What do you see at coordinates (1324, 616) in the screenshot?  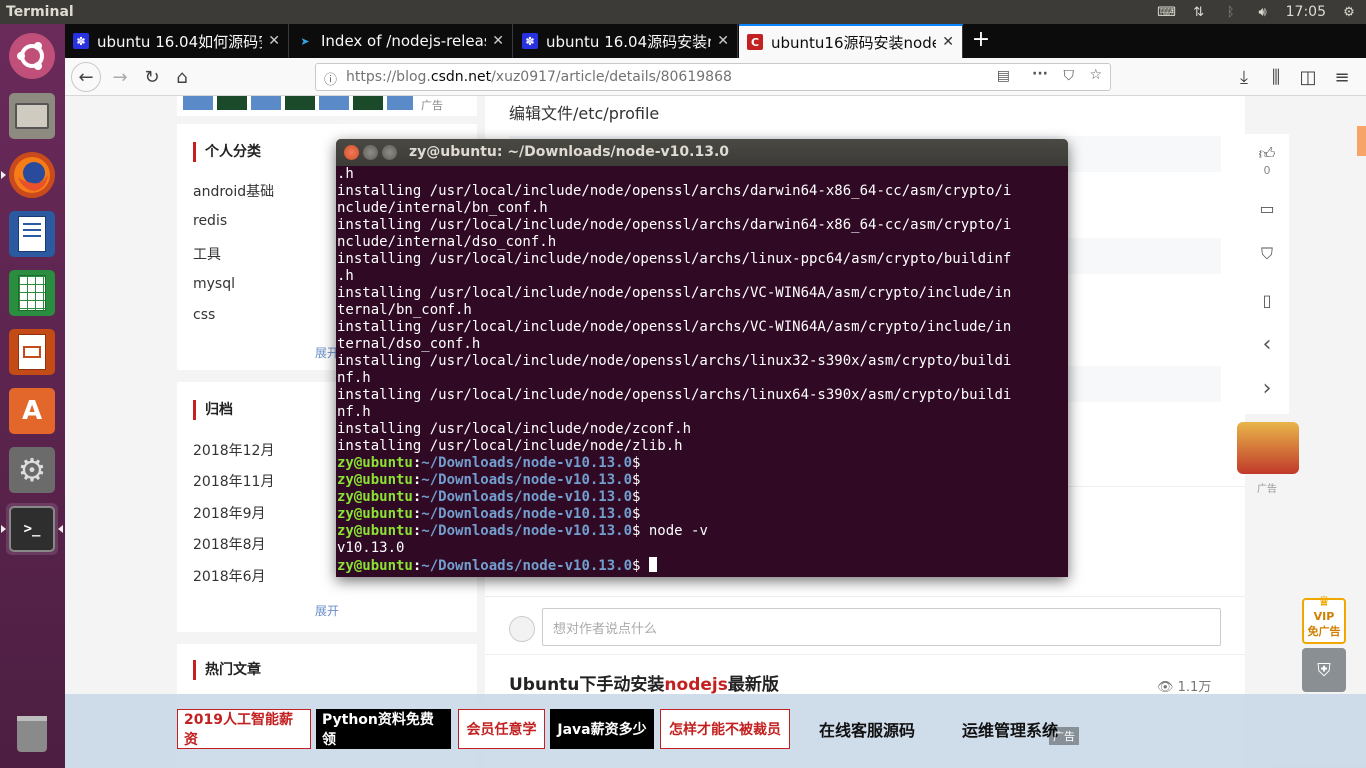 I see `vip-label: VIP` at bounding box center [1324, 616].